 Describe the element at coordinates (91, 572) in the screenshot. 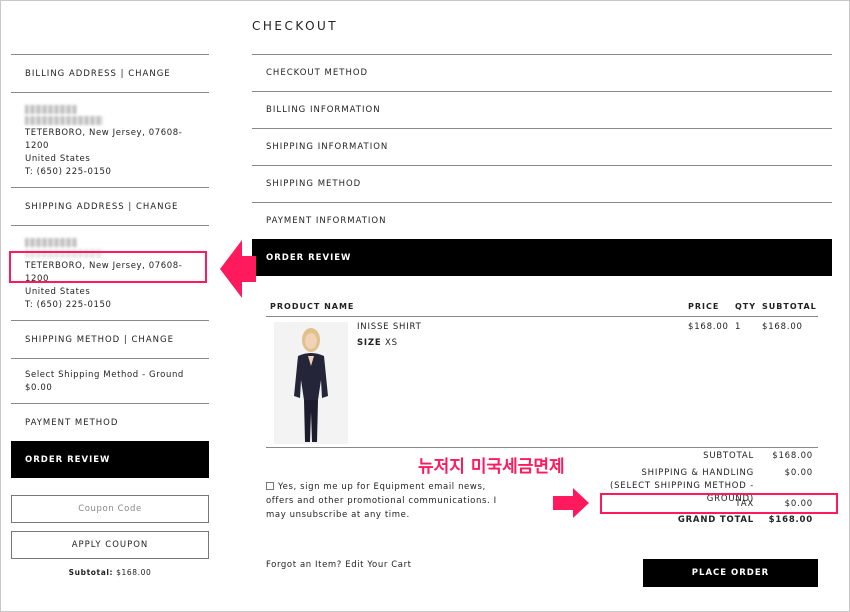

I see `sidebar-subtotal-label: Subtotal:` at that location.